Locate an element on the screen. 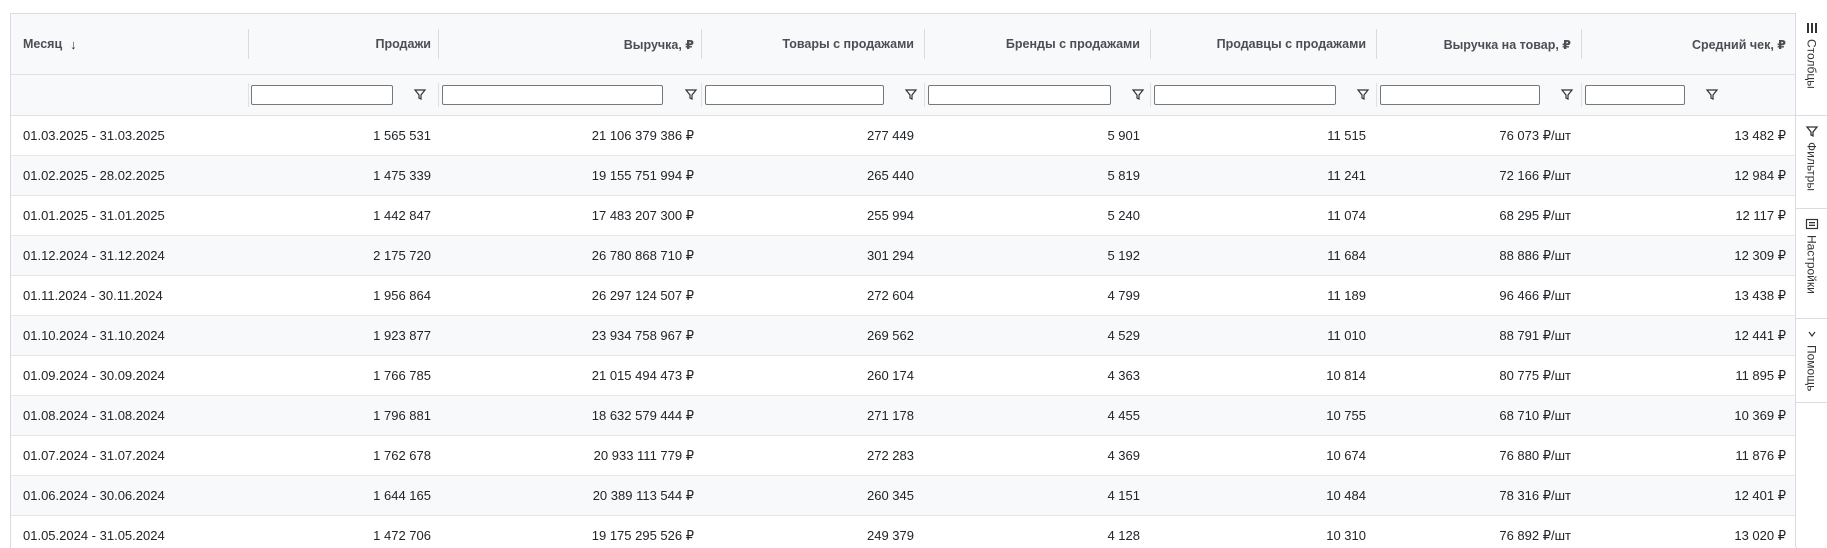  cell-brands: 5 901 is located at coordinates (1123, 135).